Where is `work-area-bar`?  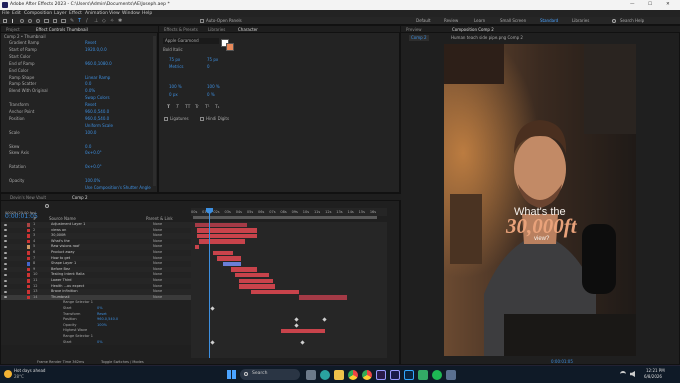
work-area-bar is located at coordinates (285, 217).